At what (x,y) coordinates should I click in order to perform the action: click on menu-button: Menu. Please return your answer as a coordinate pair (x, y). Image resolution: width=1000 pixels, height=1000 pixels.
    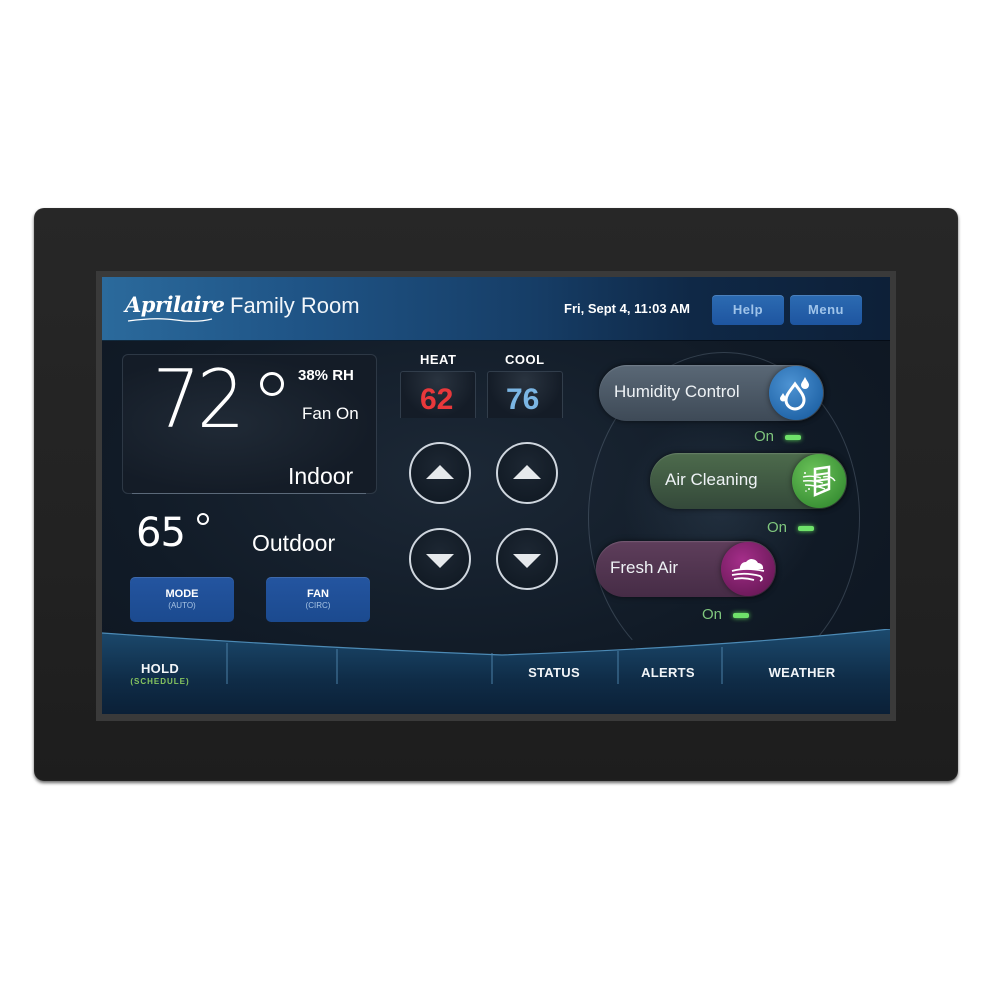
    Looking at the image, I should click on (826, 310).